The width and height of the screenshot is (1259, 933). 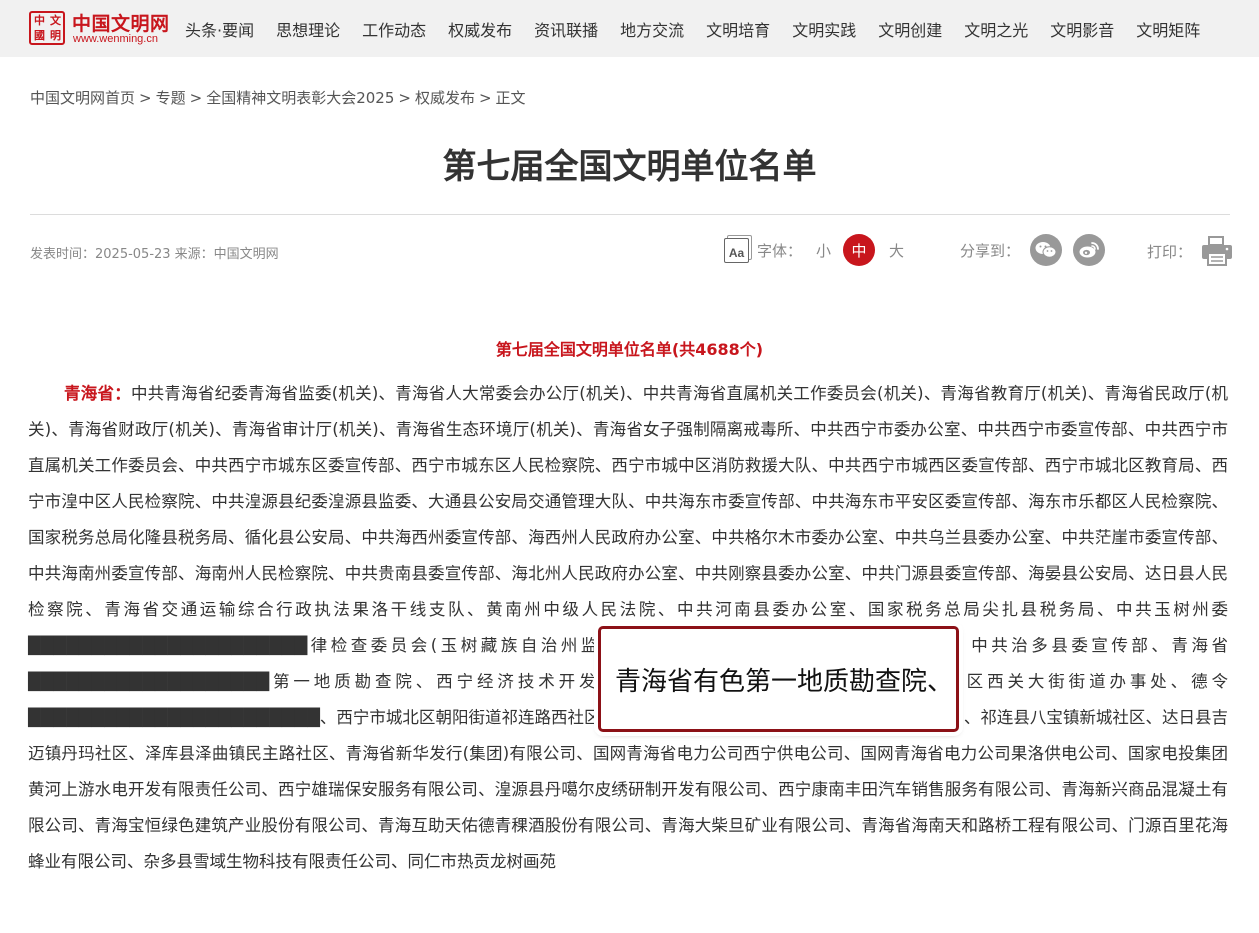 I want to click on font-size-label: 字体：, so click(x=780, y=250).